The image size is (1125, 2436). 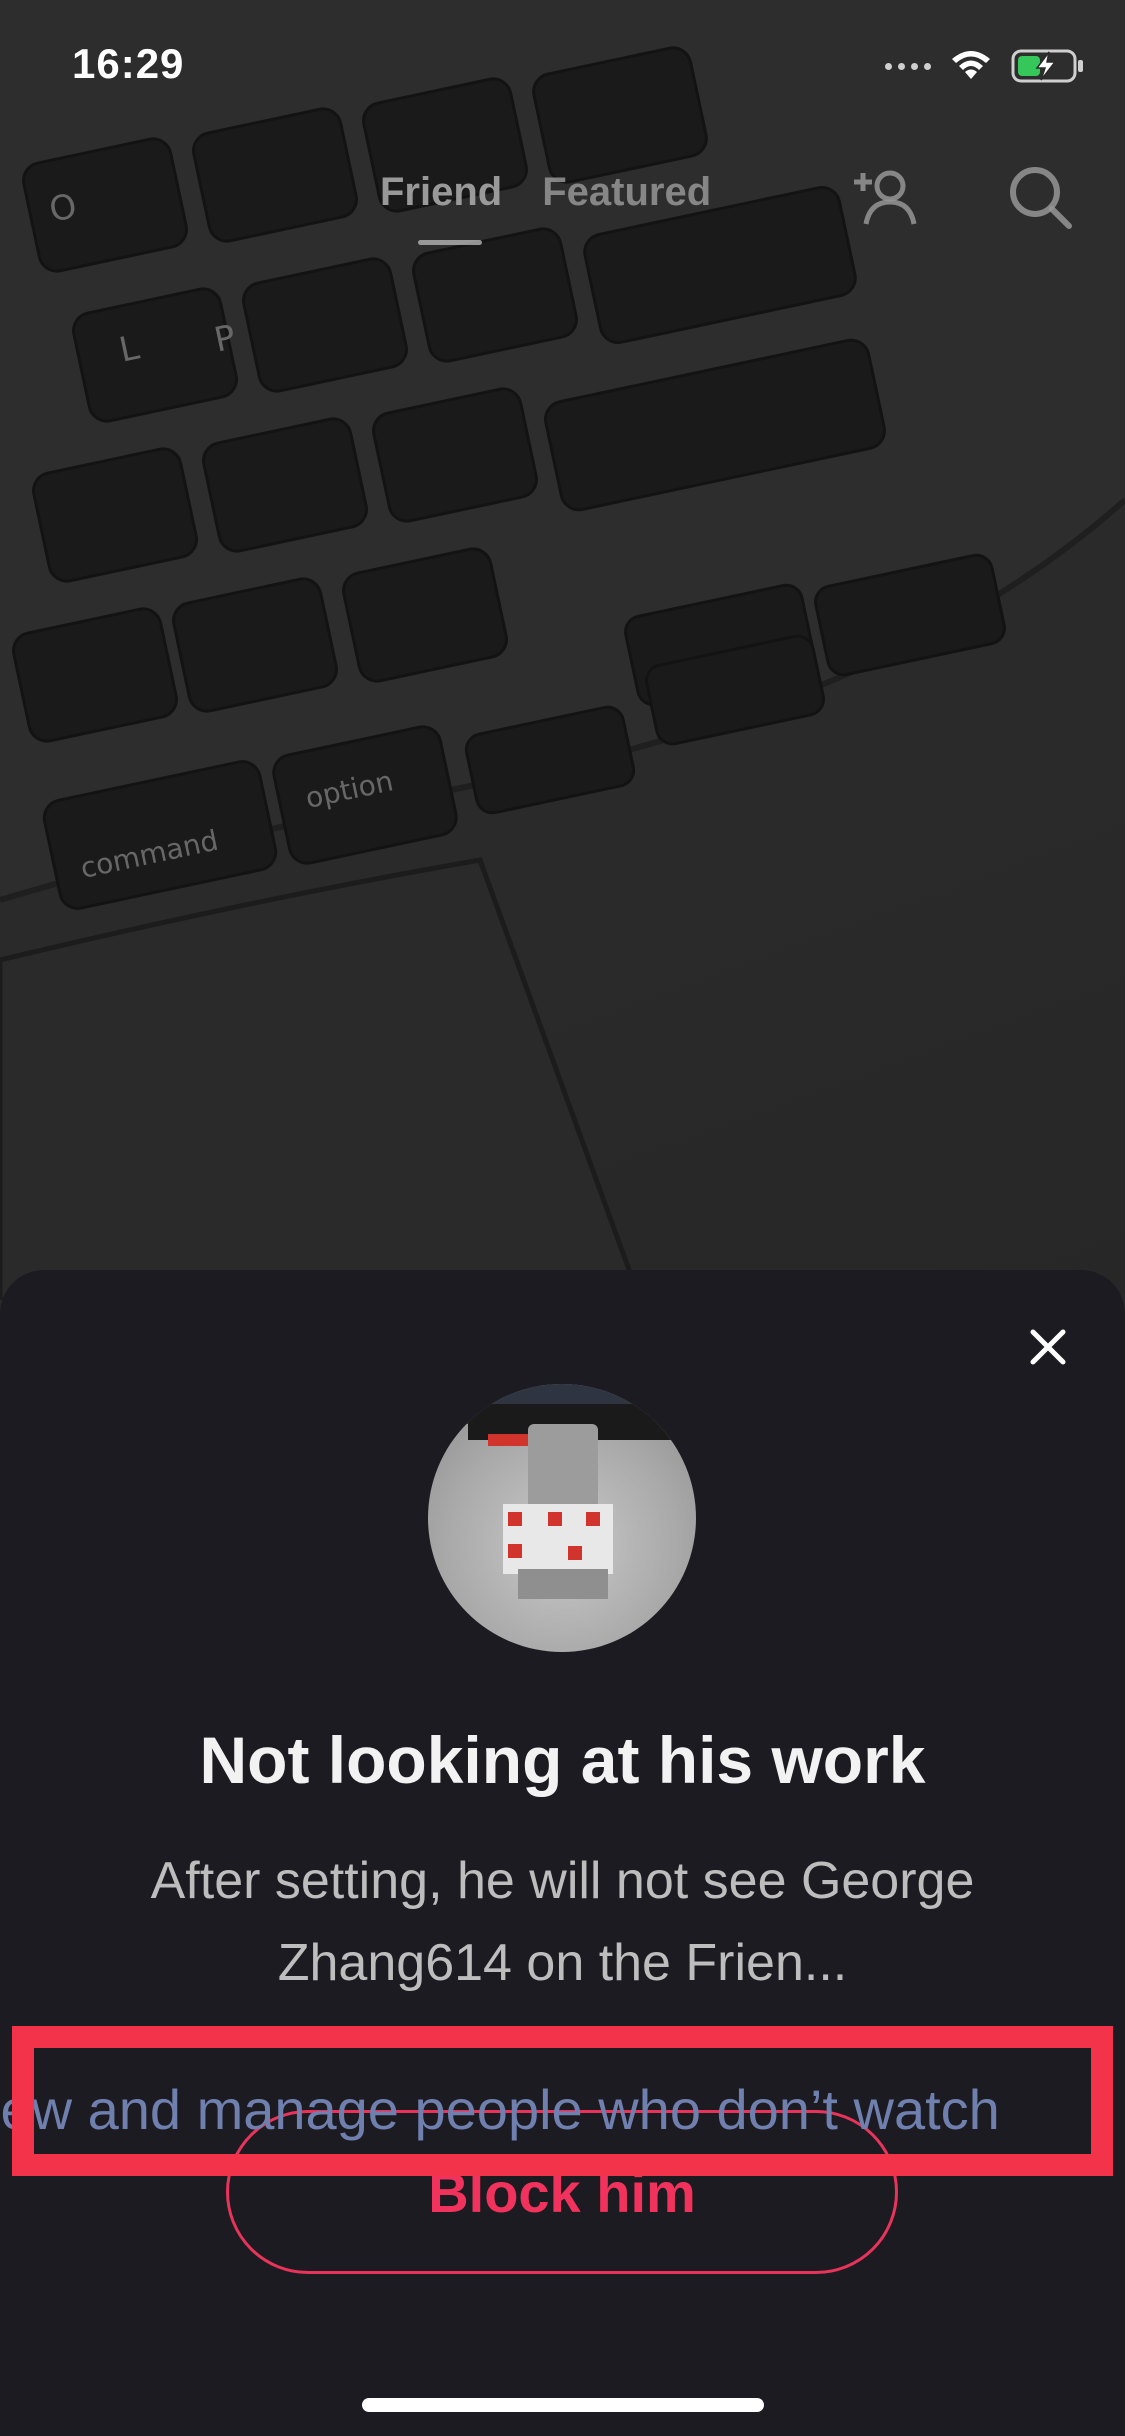 What do you see at coordinates (971, 65) in the screenshot?
I see `wifi-icon` at bounding box center [971, 65].